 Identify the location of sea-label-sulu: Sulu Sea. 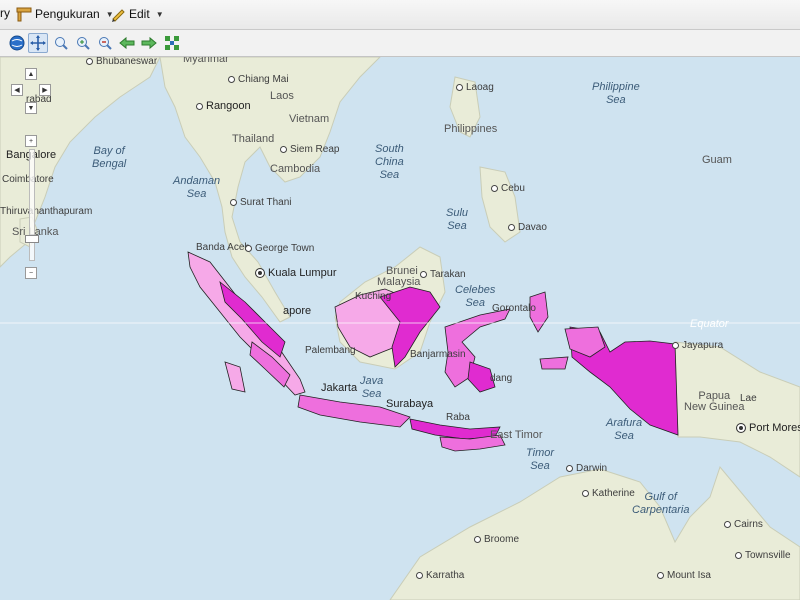
(457, 220).